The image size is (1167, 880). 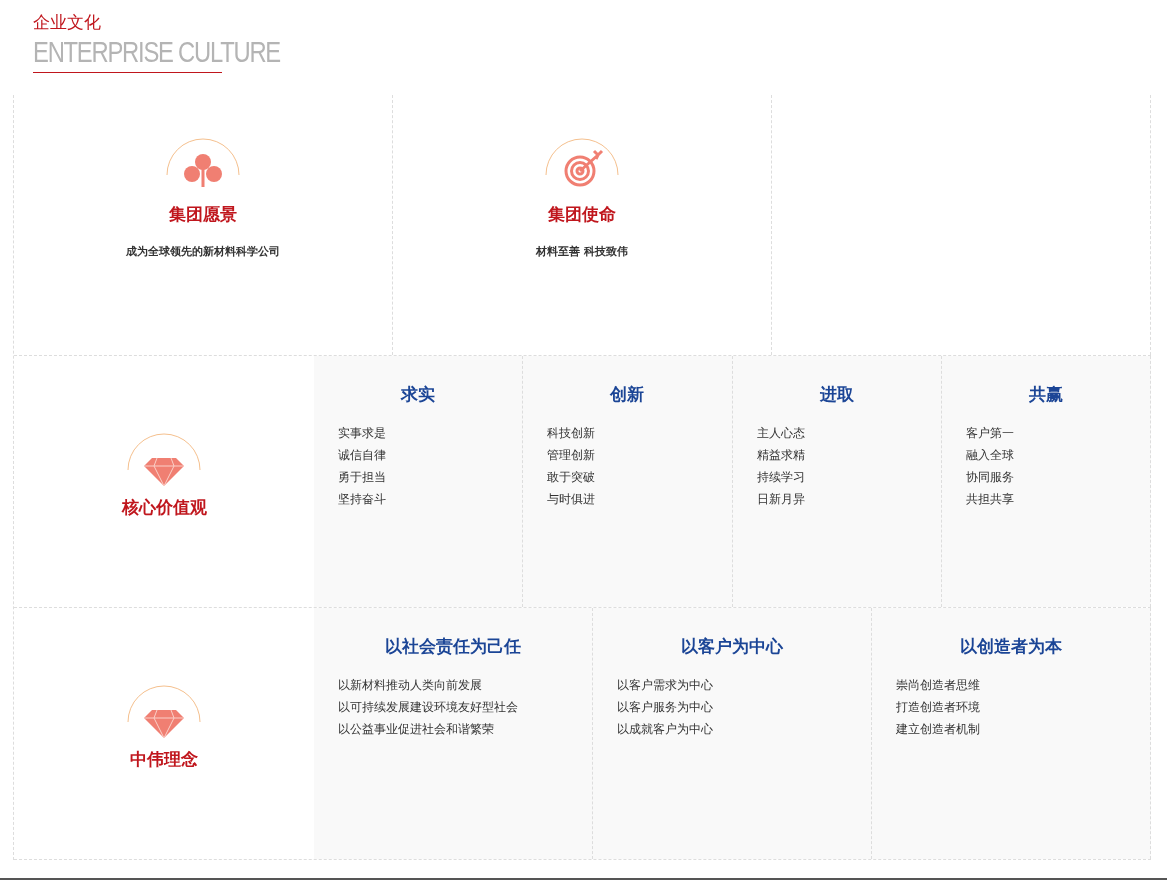 What do you see at coordinates (1045, 394) in the screenshot?
I see `value-heading: 共赢` at bounding box center [1045, 394].